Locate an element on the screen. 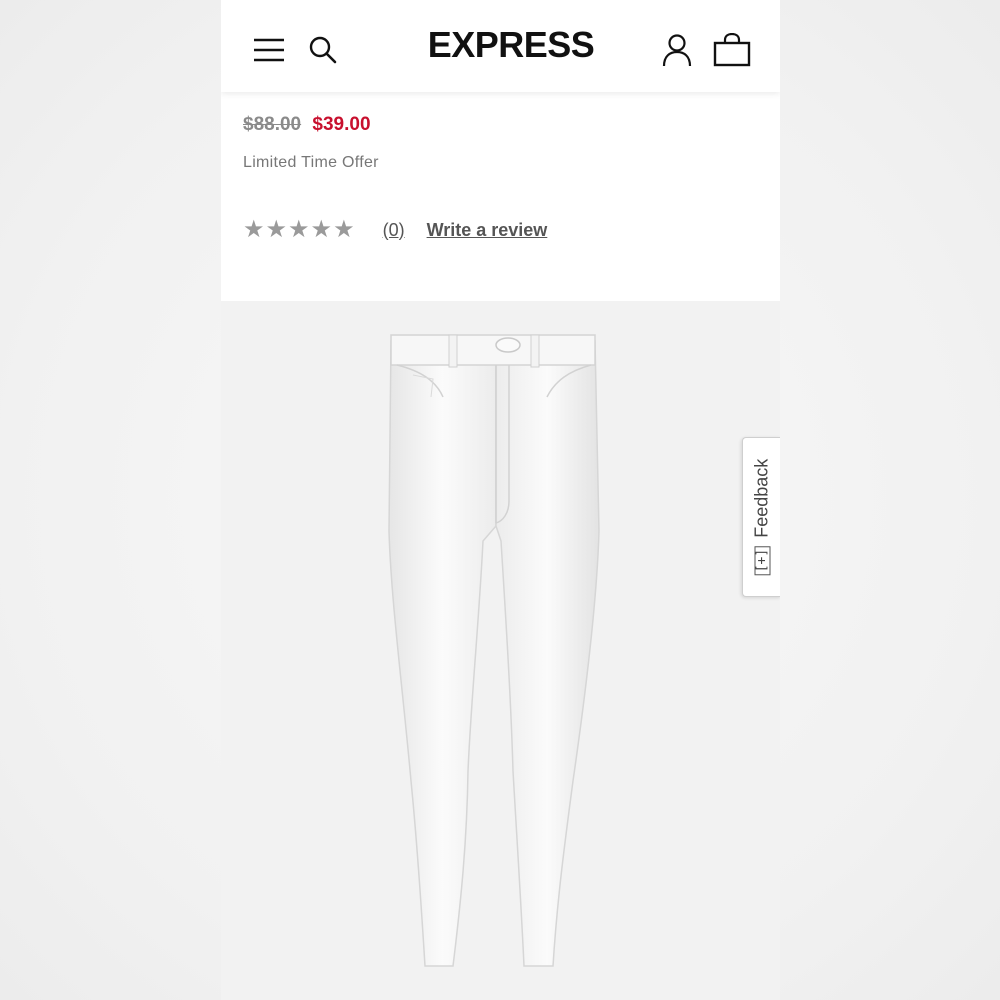  price-row: $88.00 $39.00 is located at coordinates (307, 125).